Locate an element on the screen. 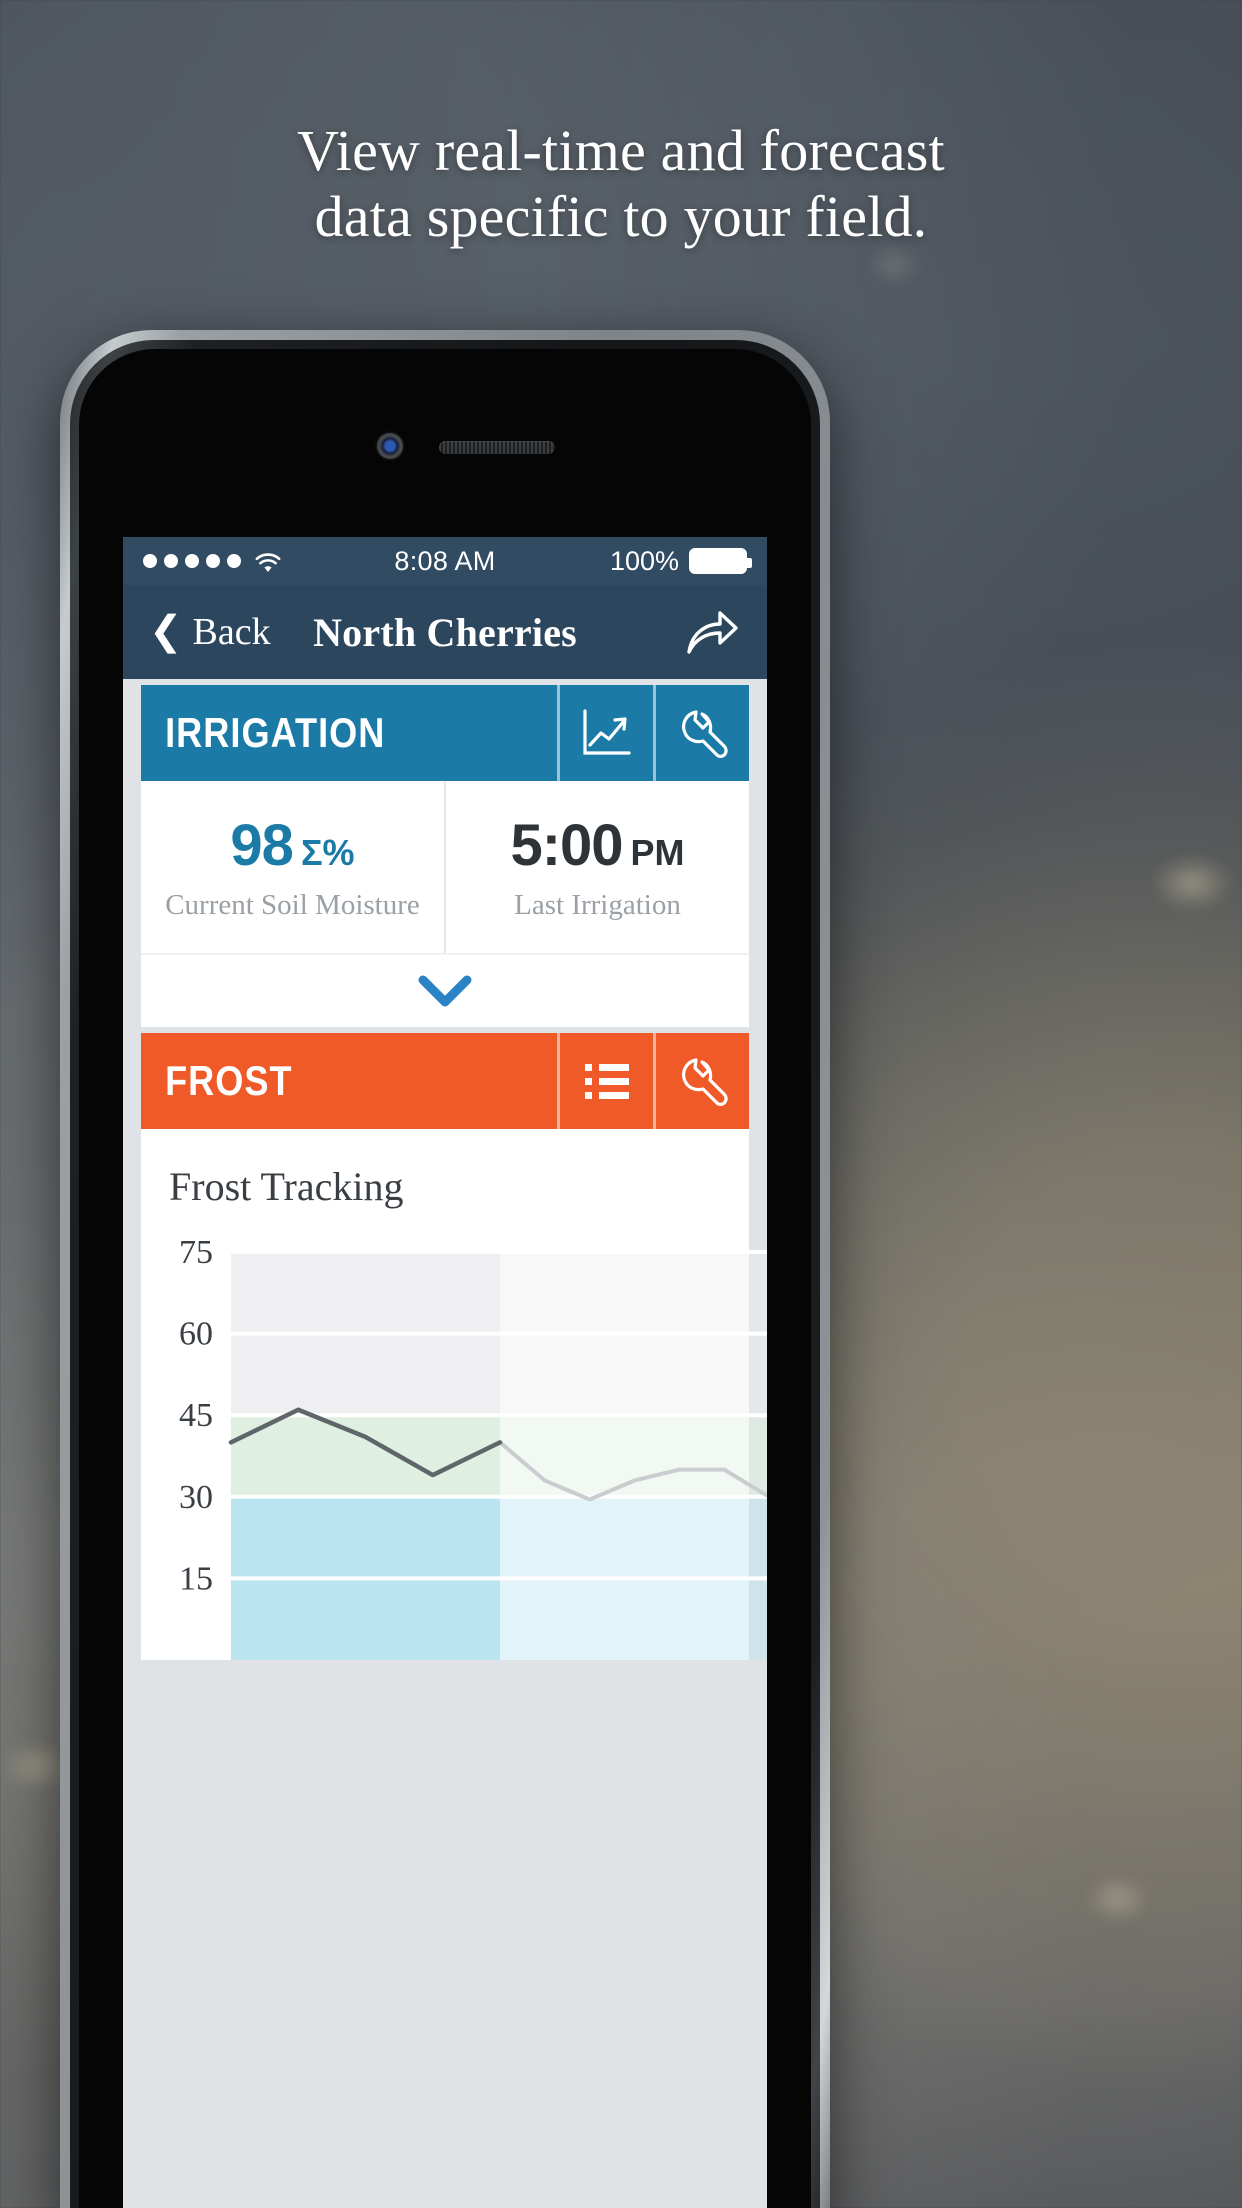  list-icon is located at coordinates (605, 1081).